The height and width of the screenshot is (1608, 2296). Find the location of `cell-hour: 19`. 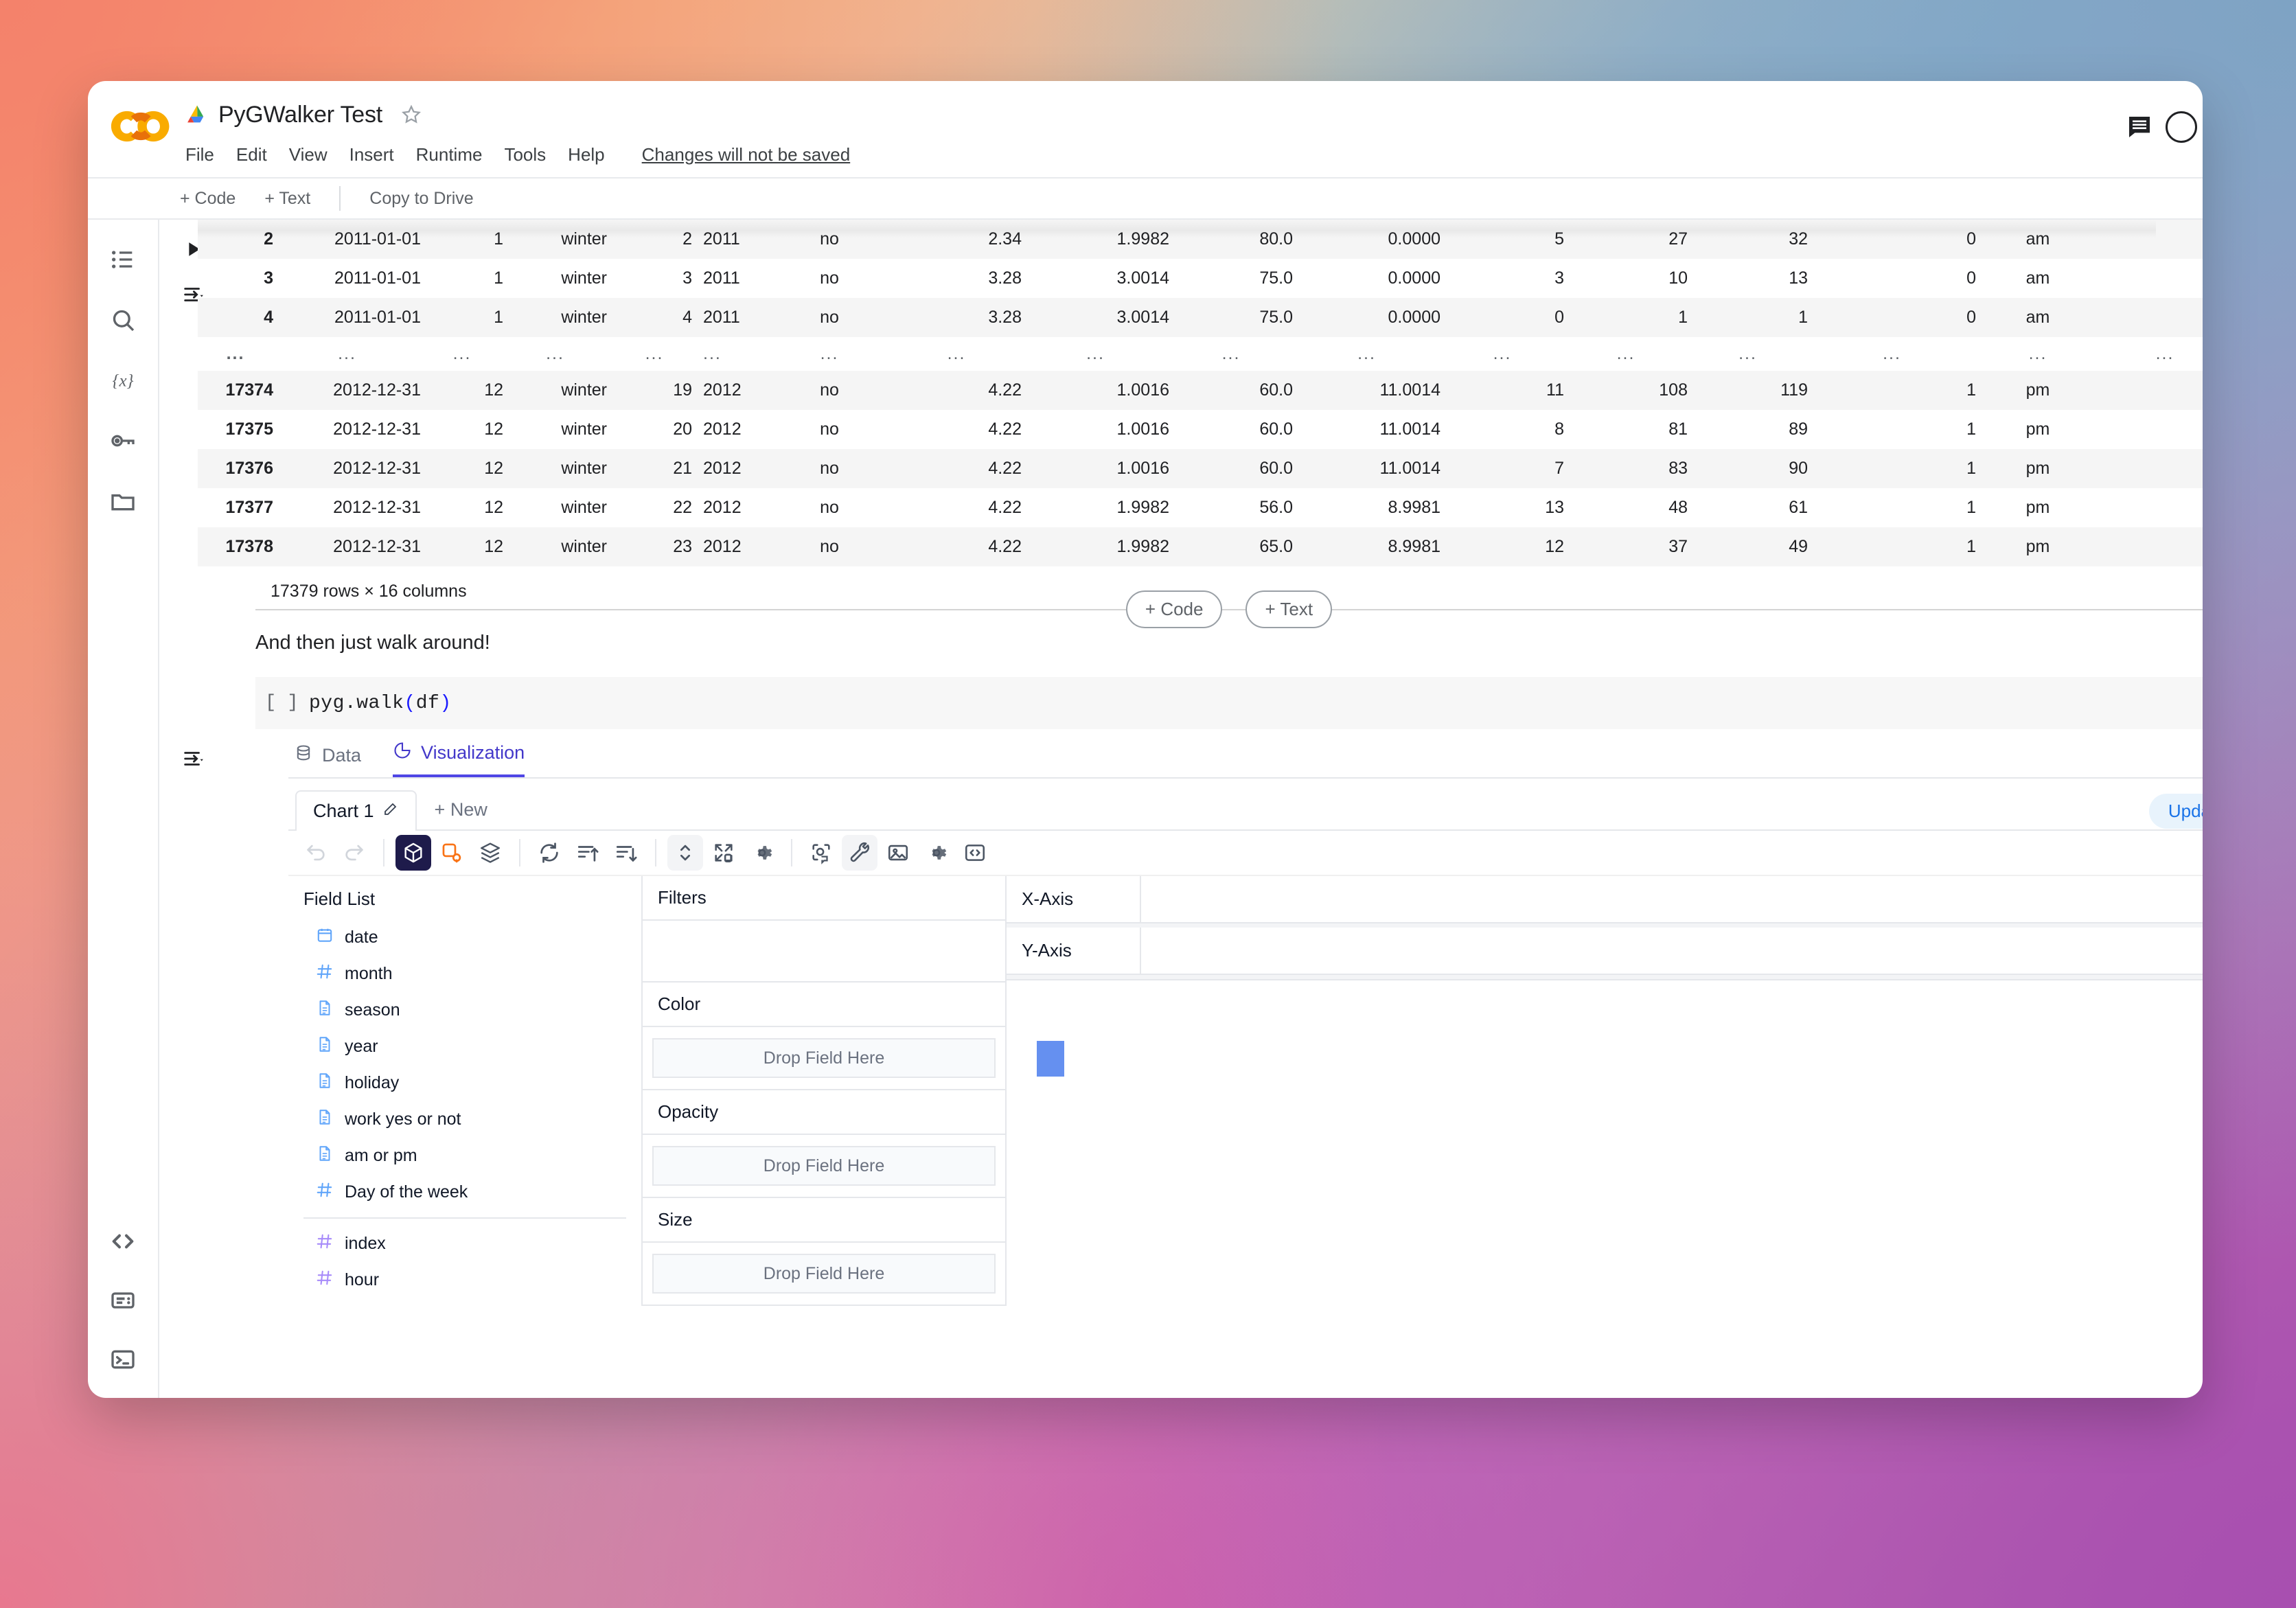

cell-hour: 19 is located at coordinates (682, 390).